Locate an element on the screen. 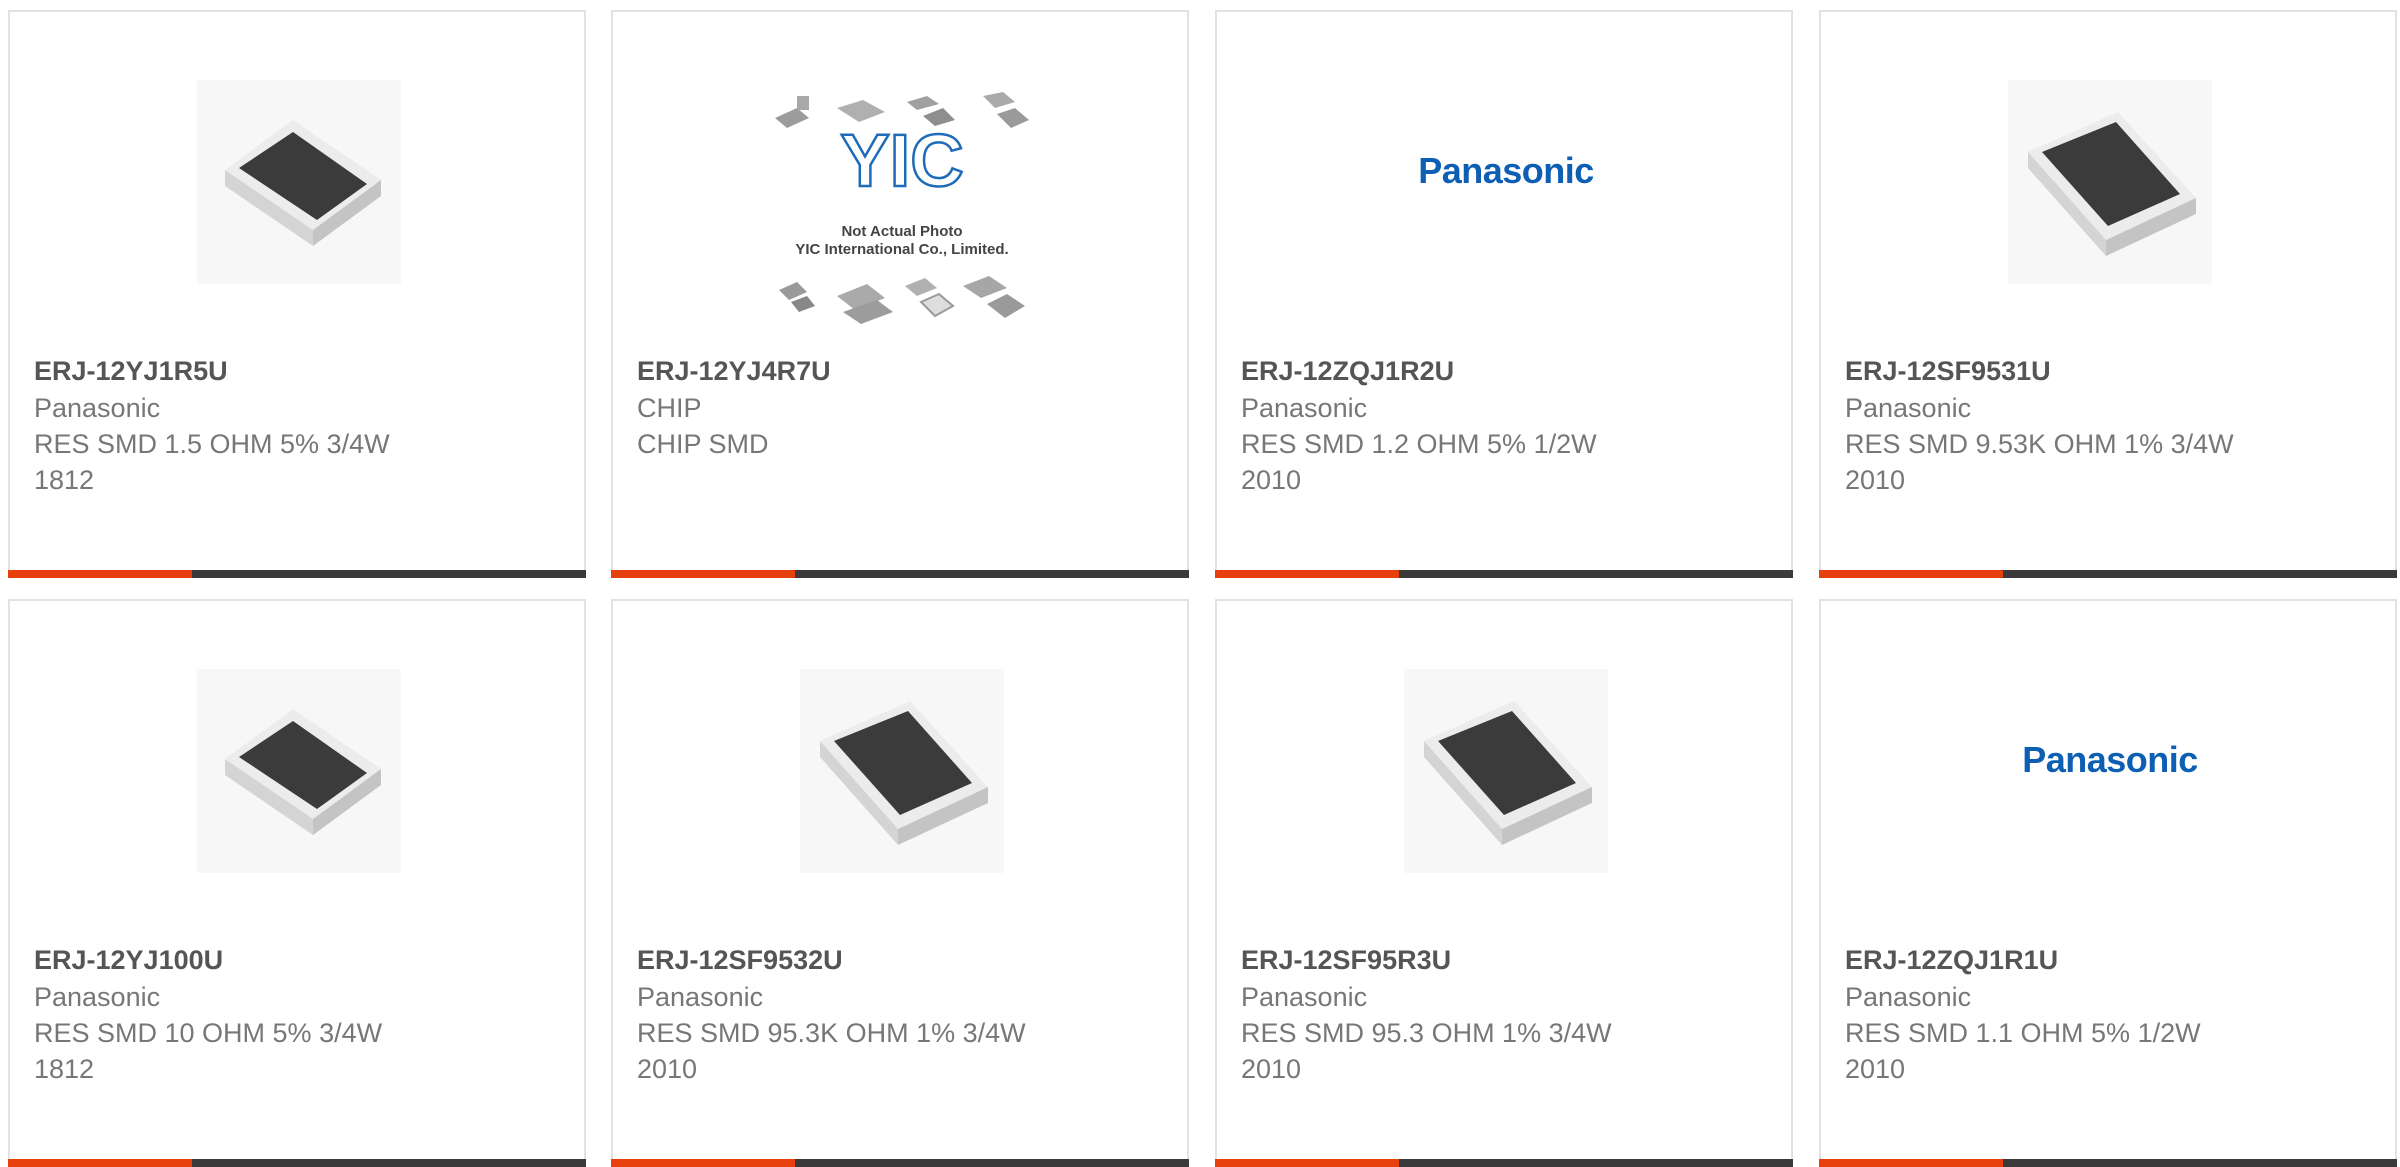 The image size is (2400, 1167). image-caption-company: YIC International Co., Limited. is located at coordinates (901, 249).